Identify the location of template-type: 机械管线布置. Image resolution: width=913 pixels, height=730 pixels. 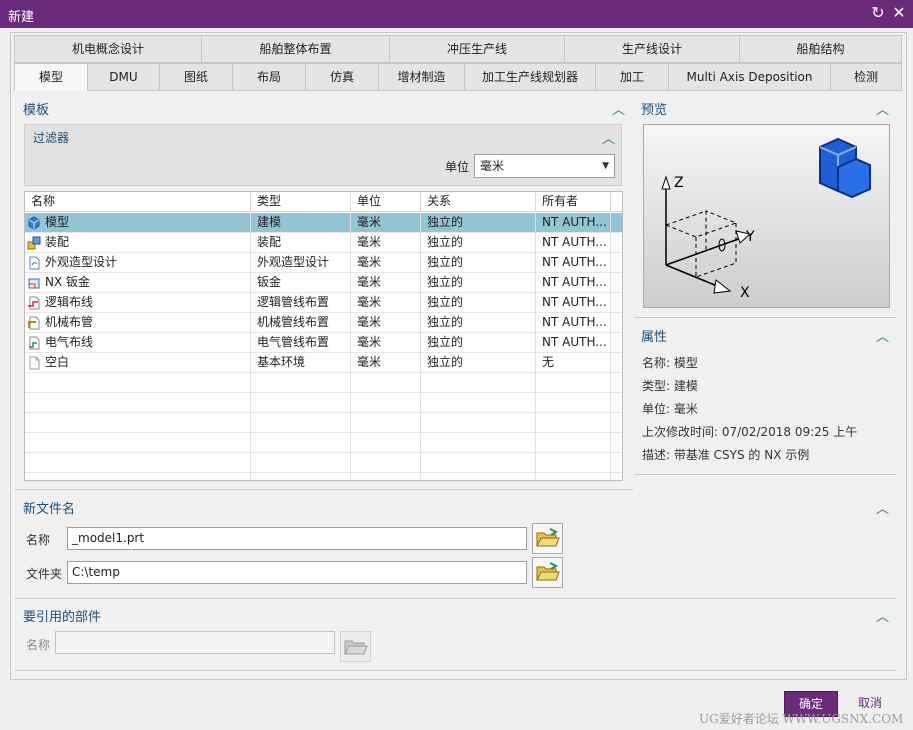
(301, 323).